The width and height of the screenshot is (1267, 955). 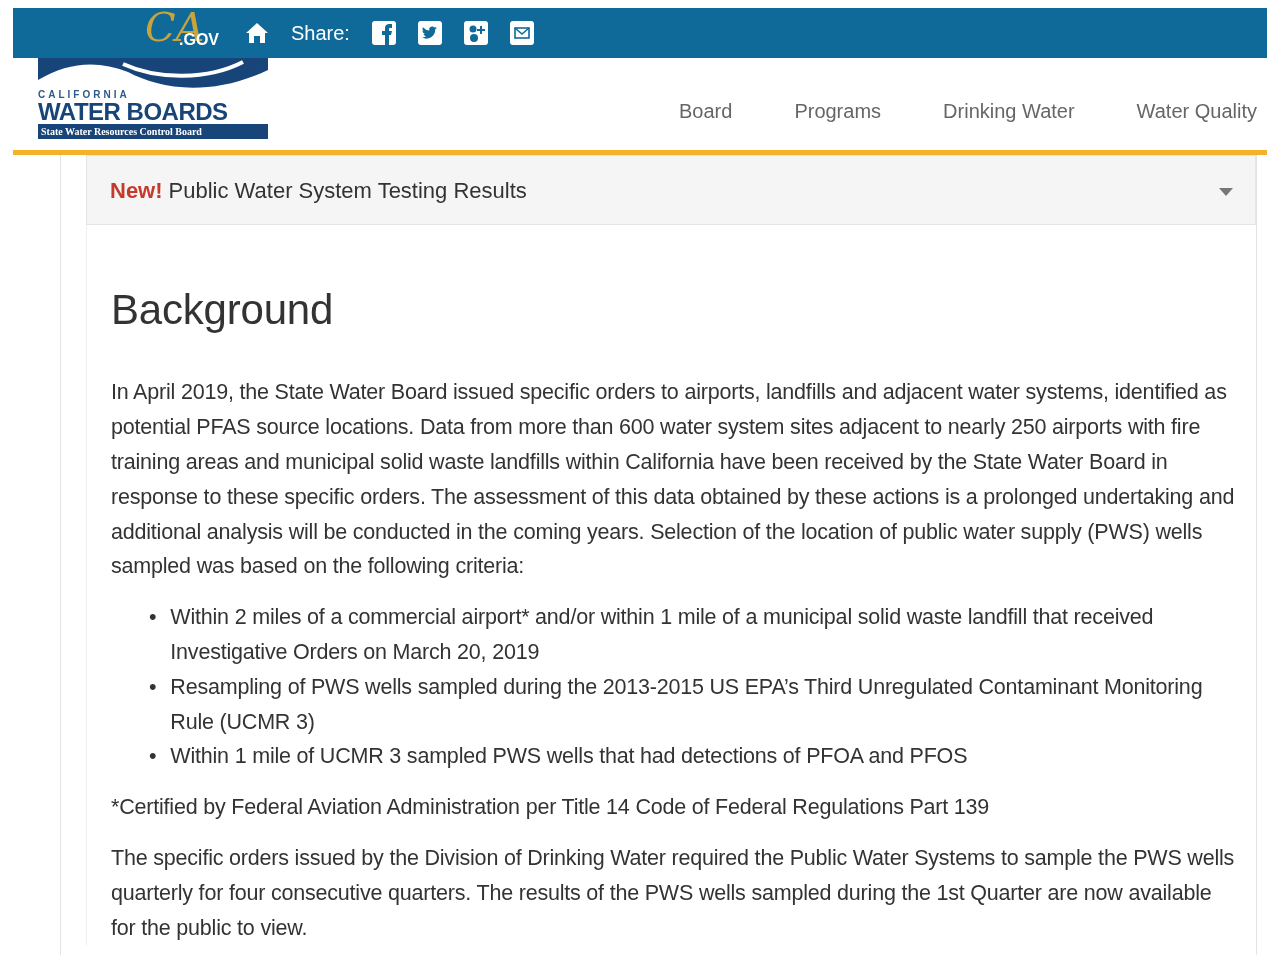 I want to click on footnote: *Certified by Federal Aviation Administration per Title 14 Code of Federal Regulations Part 139, so click(x=551, y=808).